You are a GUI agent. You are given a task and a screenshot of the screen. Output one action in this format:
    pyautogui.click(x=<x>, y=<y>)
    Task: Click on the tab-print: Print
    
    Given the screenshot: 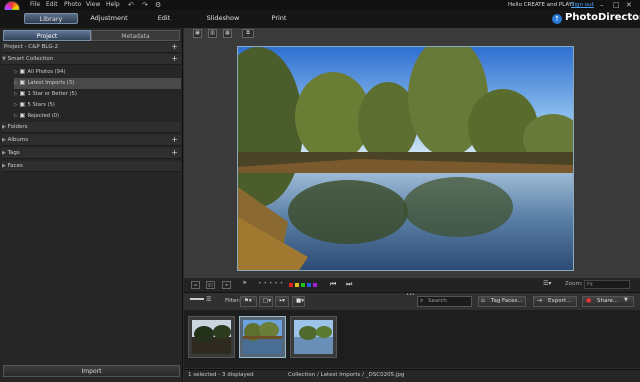 What is the action you would take?
    pyautogui.click(x=279, y=18)
    